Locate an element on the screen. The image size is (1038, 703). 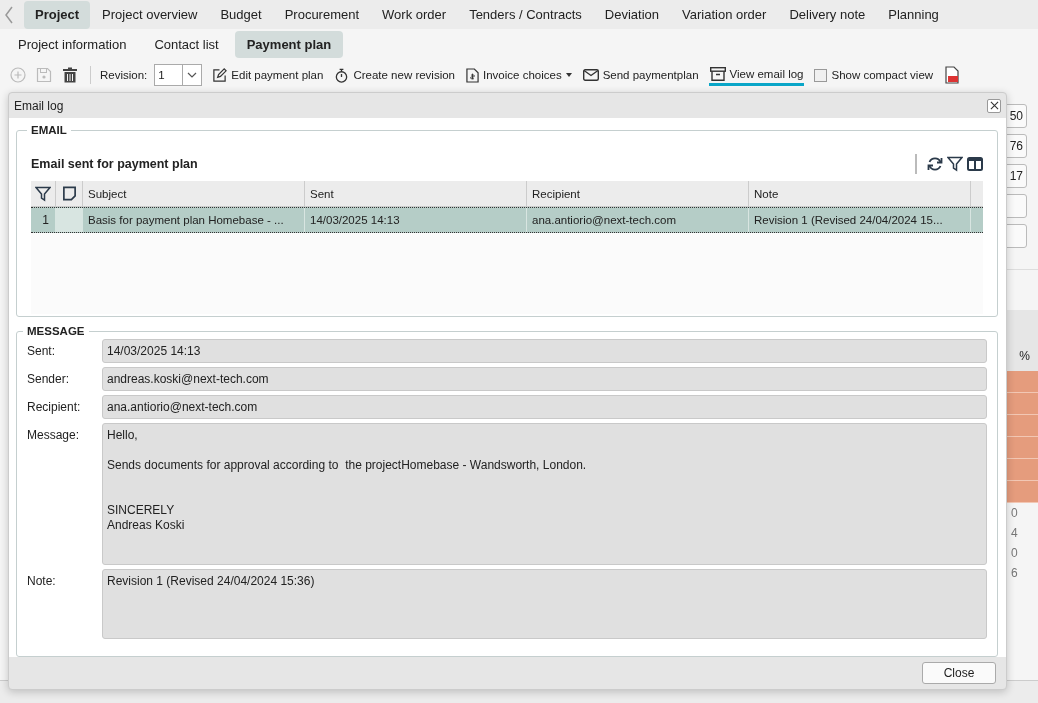
section-legend: EMAIL is located at coordinates (49, 130).